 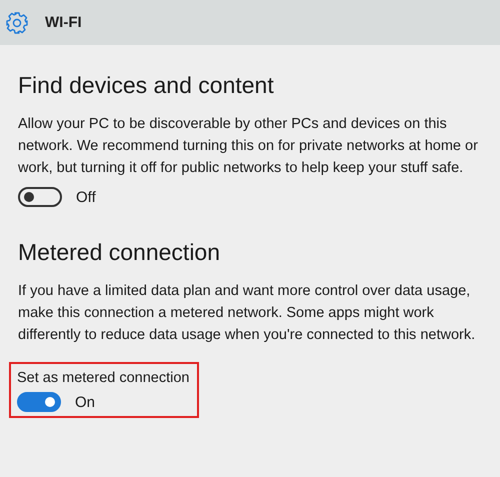 What do you see at coordinates (103, 378) in the screenshot?
I see `setting-label: Set as metered connection` at bounding box center [103, 378].